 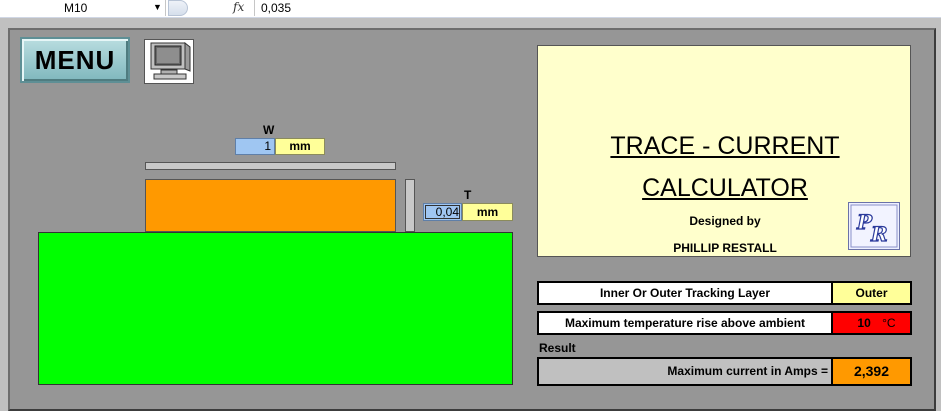 I want to click on title-line-2: CALCULATOR, so click(x=725, y=188).